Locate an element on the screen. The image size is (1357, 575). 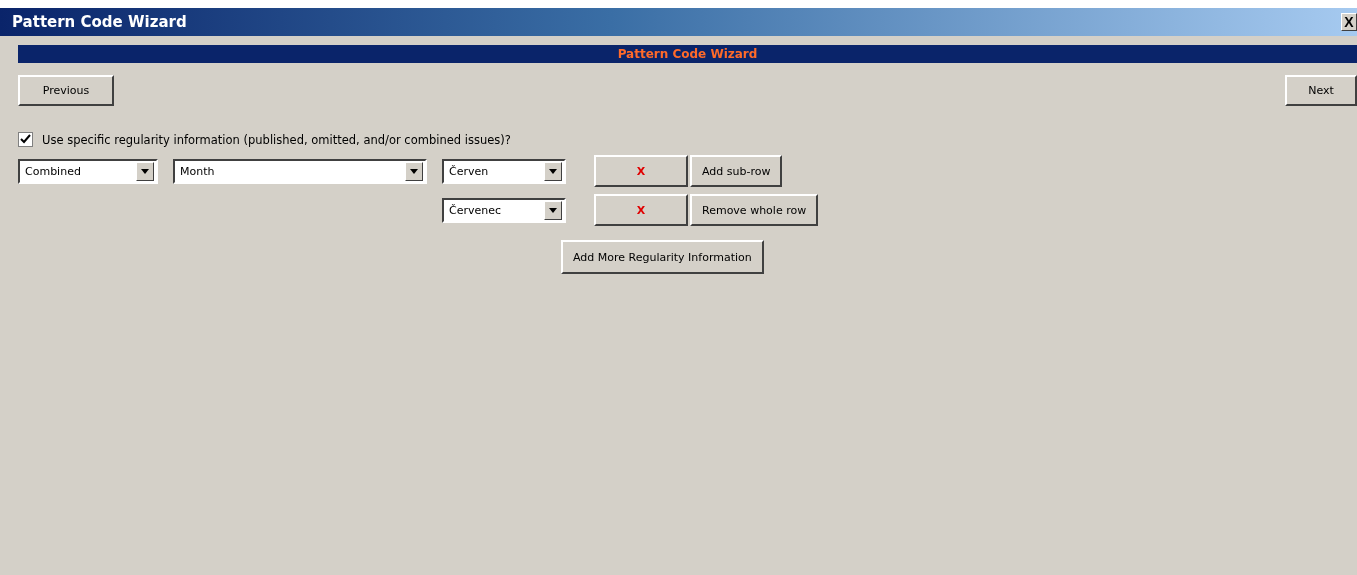
window-title: Pattern Code Wizard is located at coordinates (99, 22).